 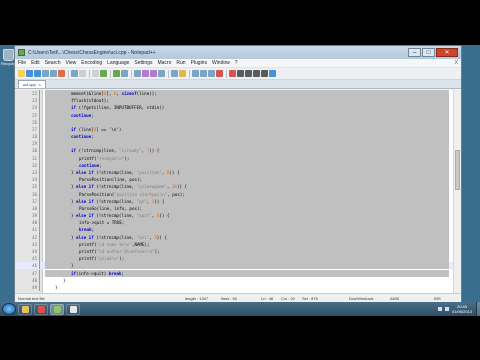 I want to click on menu-item-3: View, so click(x=71, y=63).